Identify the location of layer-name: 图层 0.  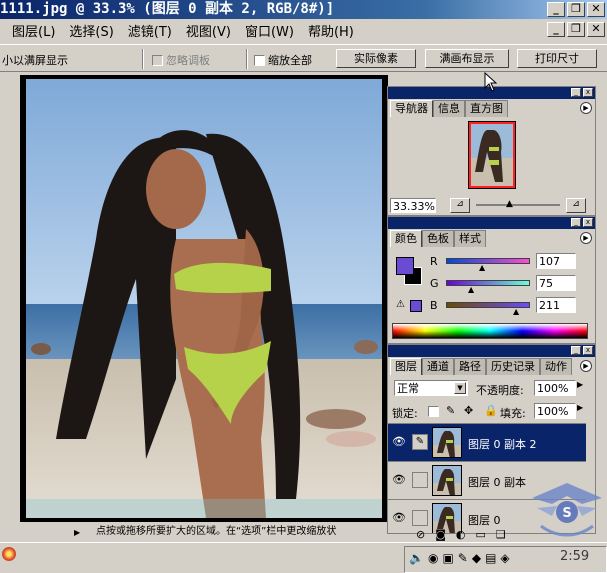
(484, 520).